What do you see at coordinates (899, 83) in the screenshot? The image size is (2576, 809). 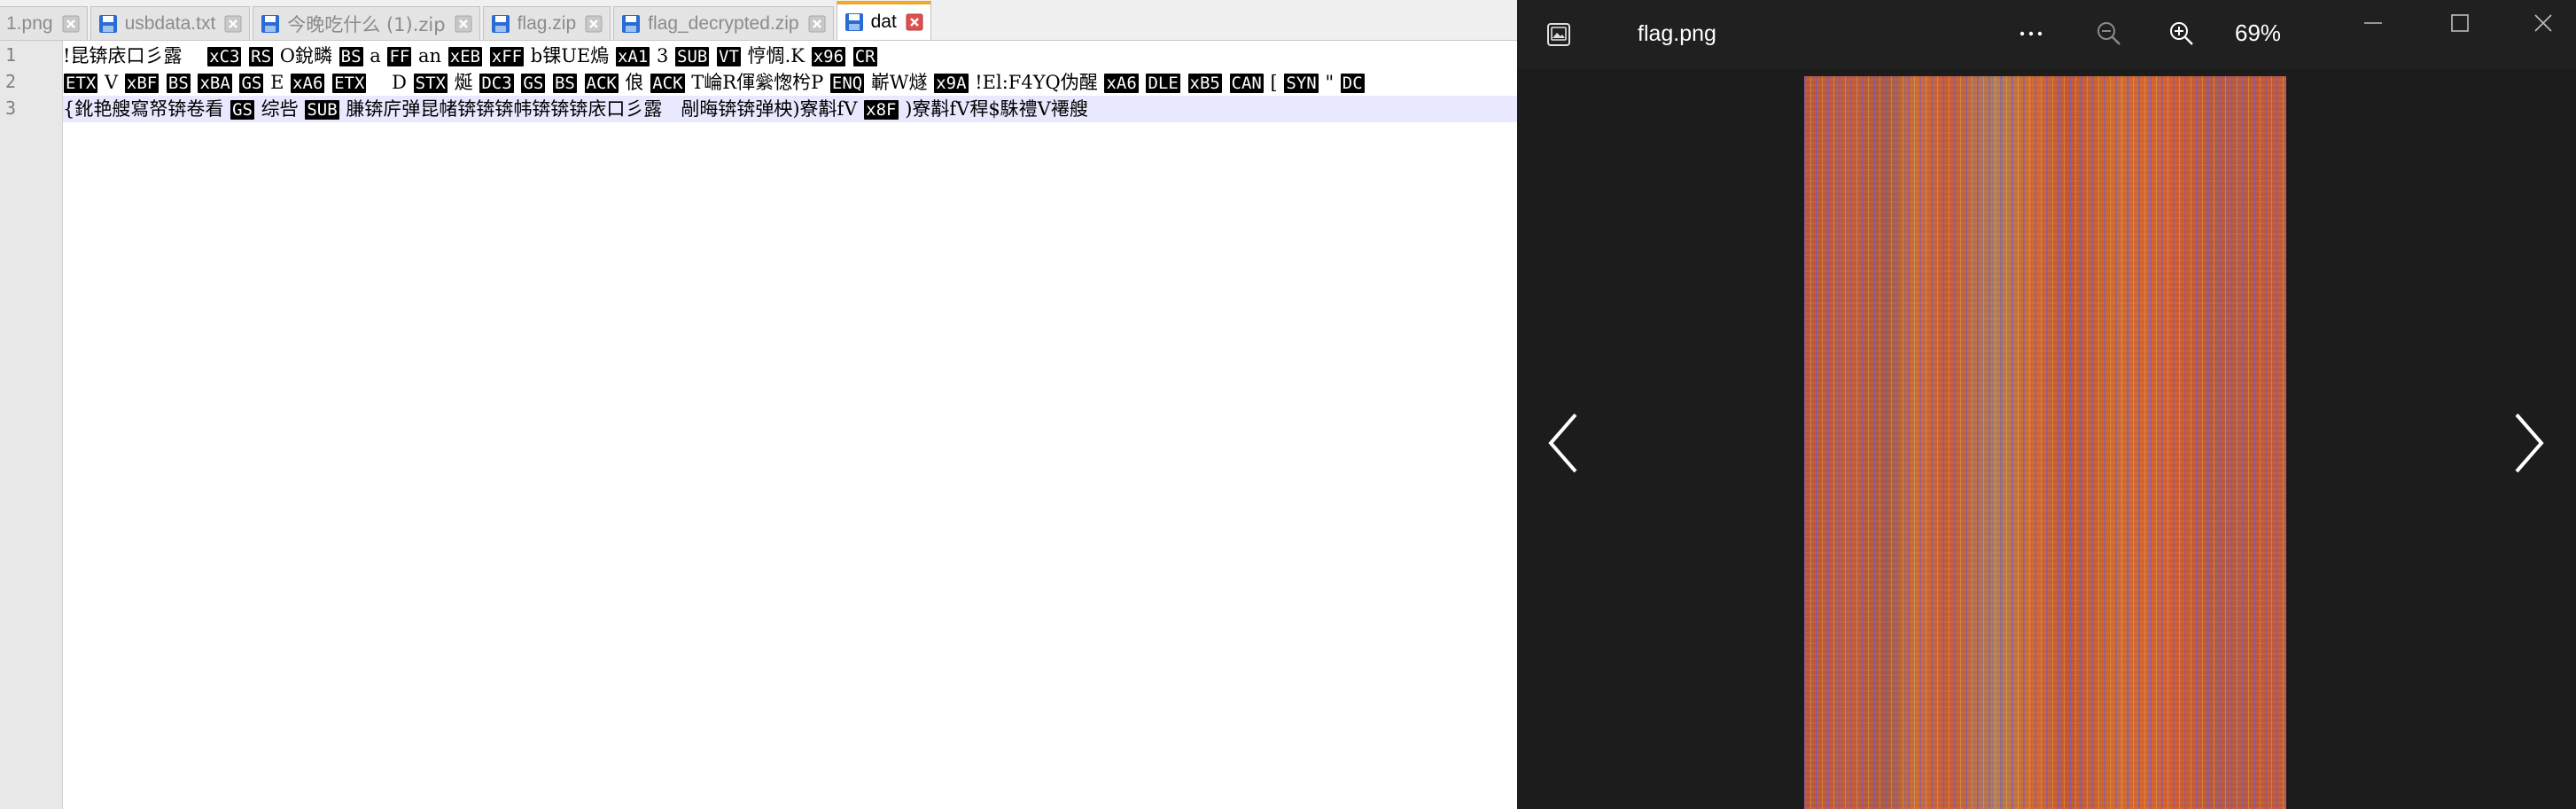 I see `text-run: 嶄W燧` at bounding box center [899, 83].